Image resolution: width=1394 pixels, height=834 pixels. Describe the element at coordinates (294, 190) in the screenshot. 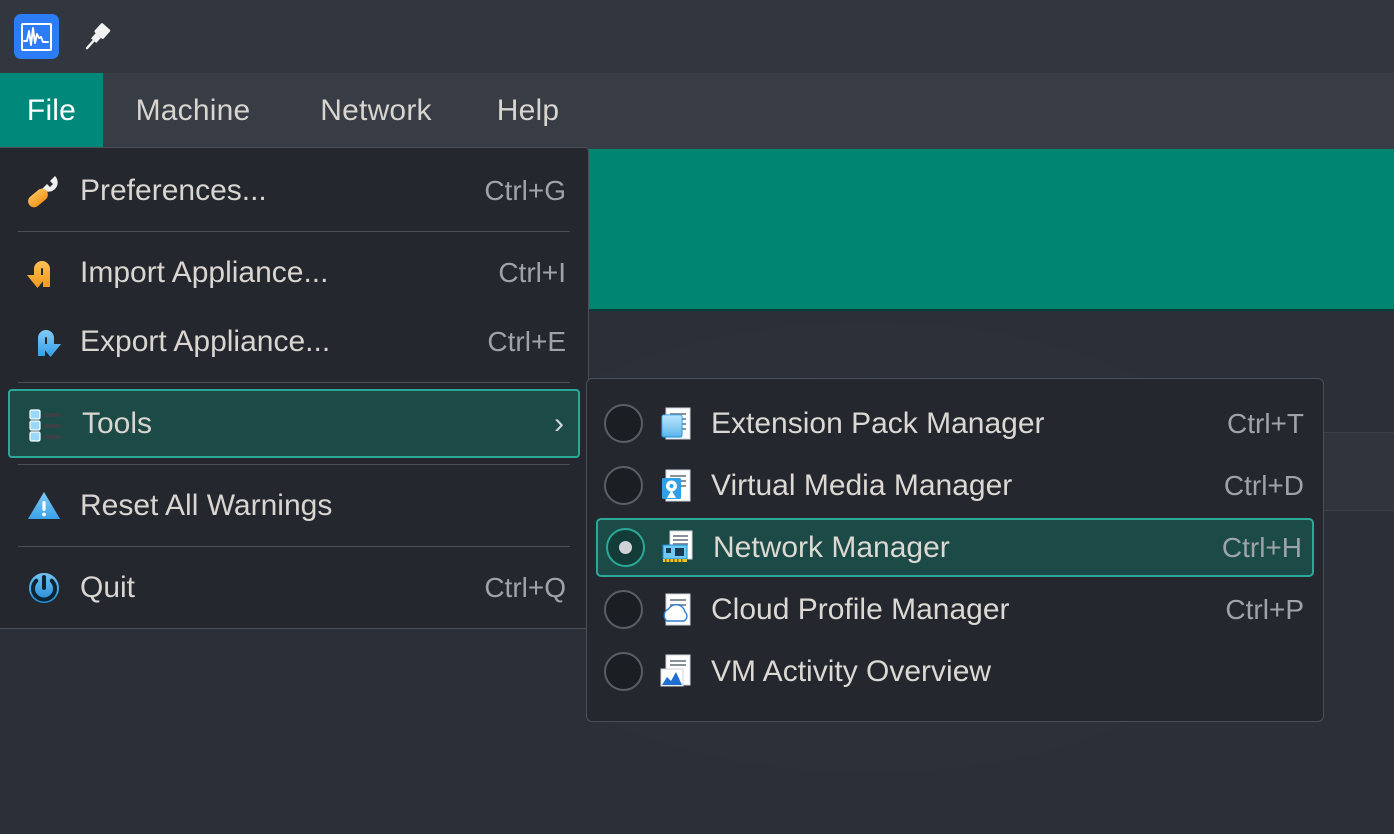

I see `menu-item-preferences: Preferences... Ctrl+G` at that location.